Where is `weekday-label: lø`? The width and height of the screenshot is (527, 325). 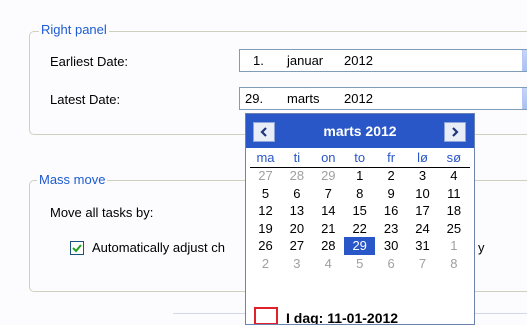
weekday-label: lø is located at coordinates (422, 157).